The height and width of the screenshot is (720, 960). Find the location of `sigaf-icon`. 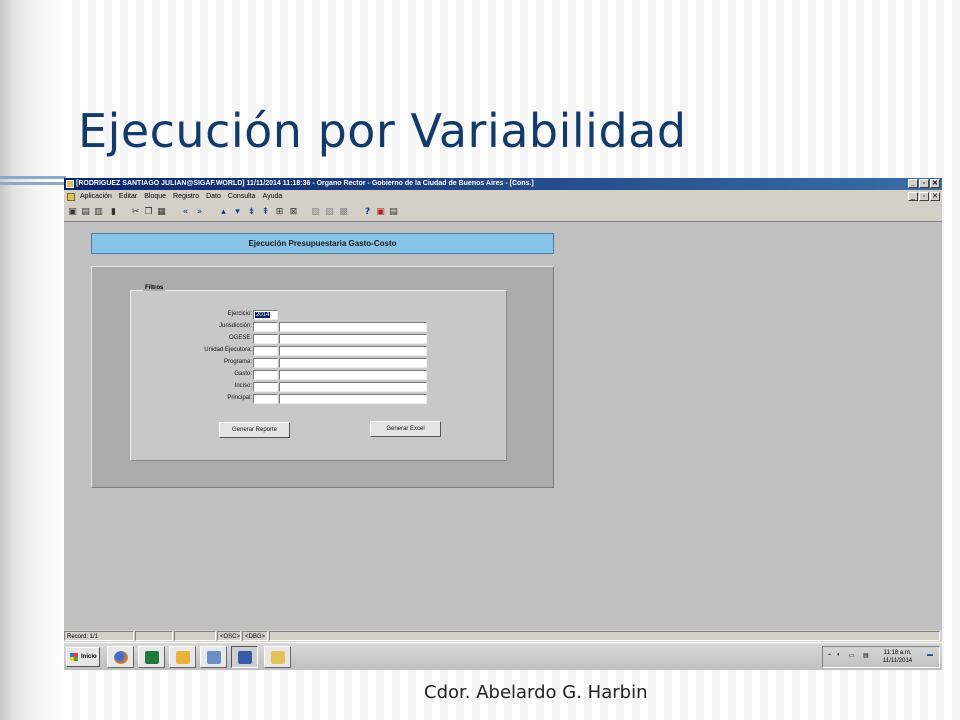

sigaf-icon is located at coordinates (245, 657).